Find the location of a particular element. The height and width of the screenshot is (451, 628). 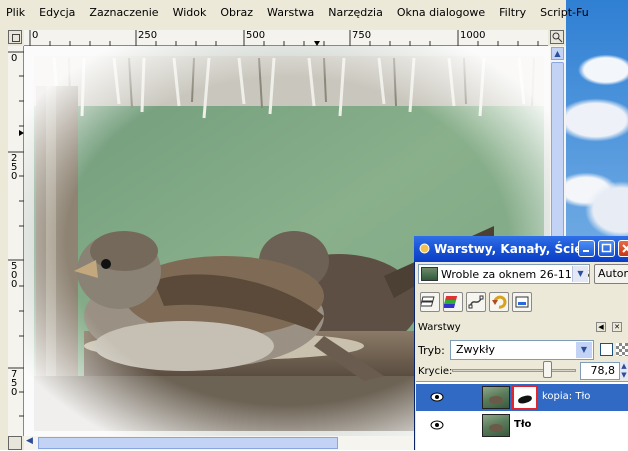

image-icon is located at coordinates (522, 302).